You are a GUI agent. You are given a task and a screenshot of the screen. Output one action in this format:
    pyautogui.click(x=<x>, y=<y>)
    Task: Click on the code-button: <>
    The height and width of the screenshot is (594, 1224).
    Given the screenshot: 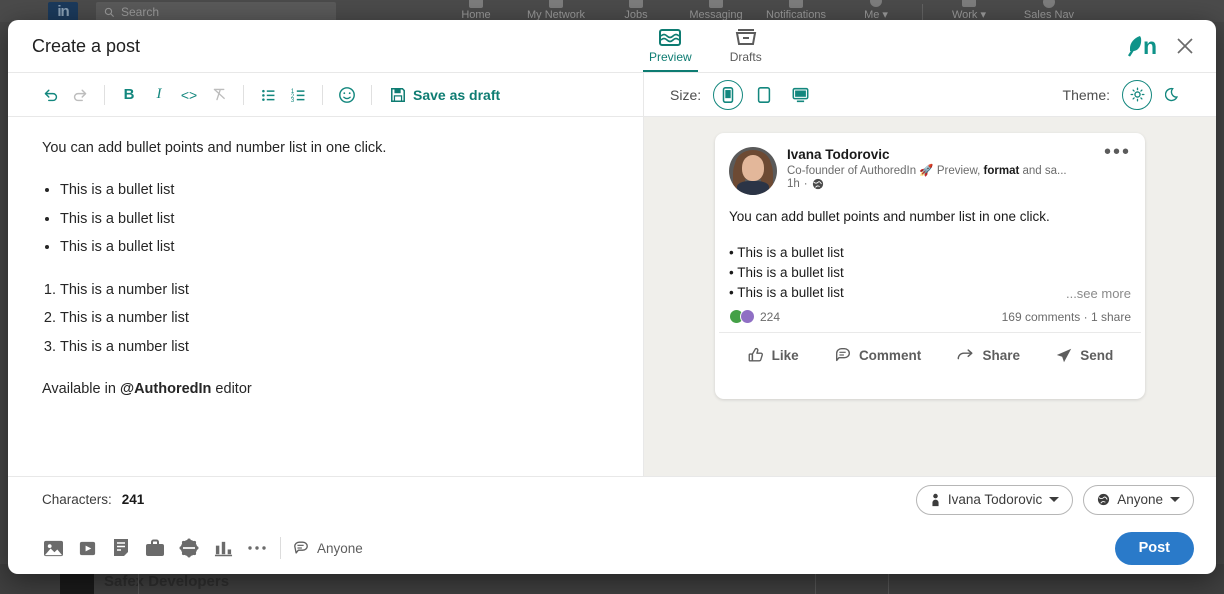 What is the action you would take?
    pyautogui.click(x=189, y=95)
    